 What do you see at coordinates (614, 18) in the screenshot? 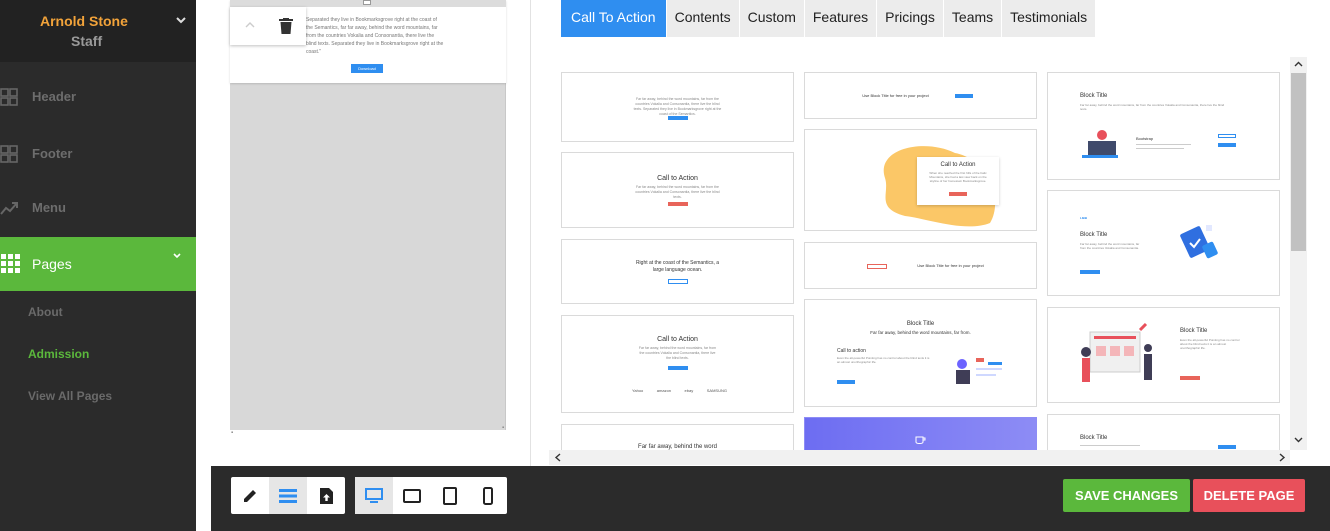
I see `tab-call-to-action: Call To Action` at bounding box center [614, 18].